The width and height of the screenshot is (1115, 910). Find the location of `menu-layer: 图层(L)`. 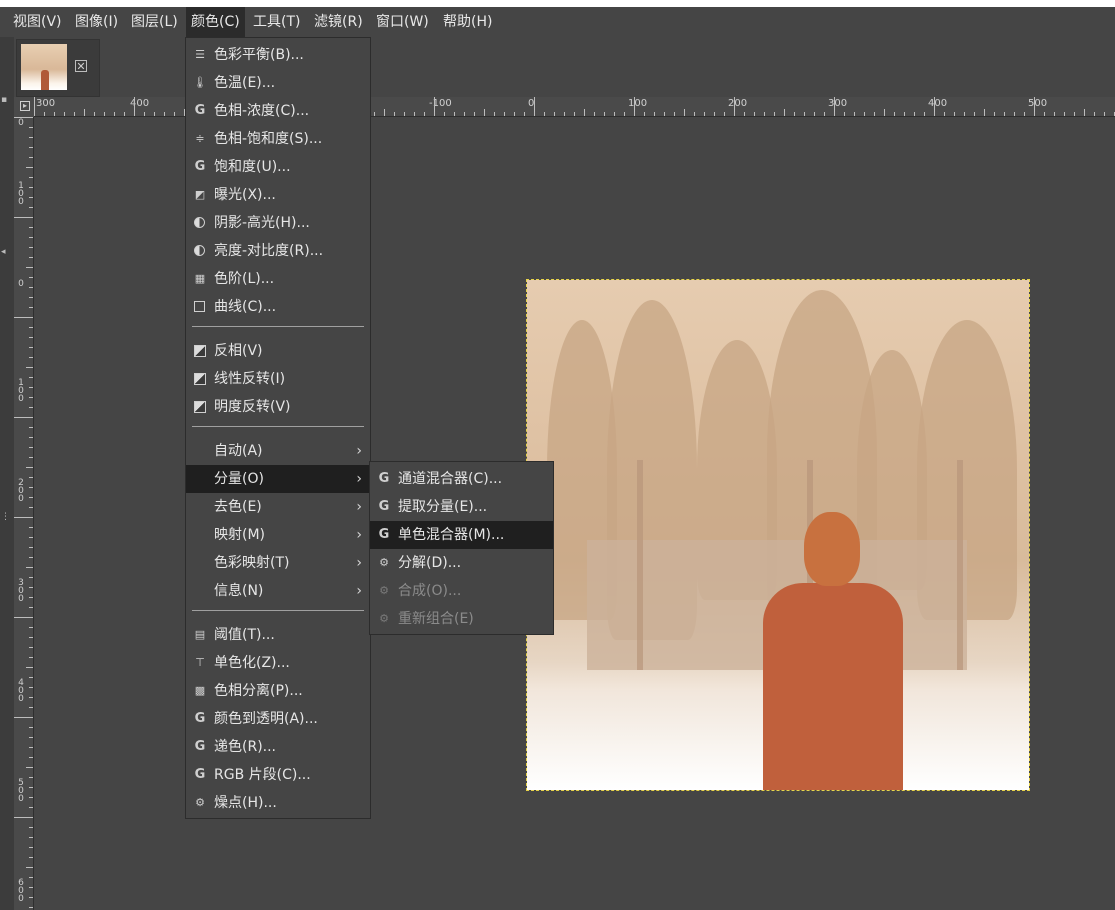

menu-layer: 图层(L) is located at coordinates (154, 22).